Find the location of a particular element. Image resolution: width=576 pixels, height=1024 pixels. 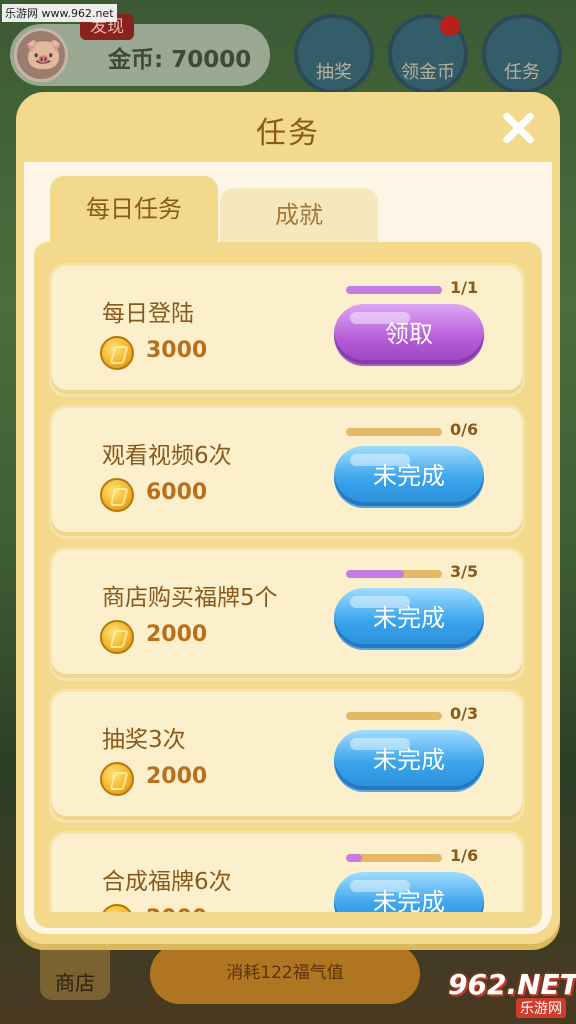

task-clipboard-icon: 任务 is located at coordinates (522, 54).